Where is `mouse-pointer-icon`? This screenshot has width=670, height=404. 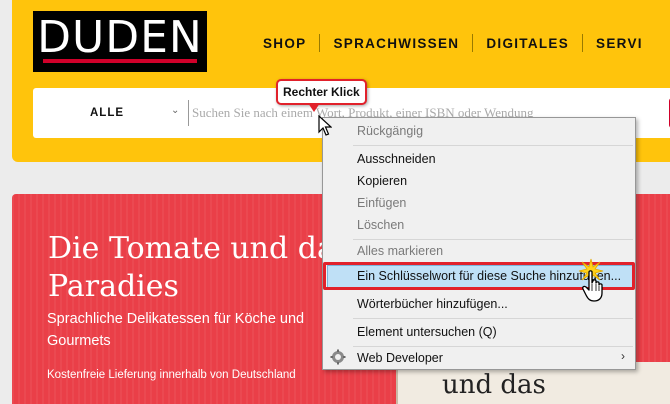 mouse-pointer-icon is located at coordinates (325, 128).